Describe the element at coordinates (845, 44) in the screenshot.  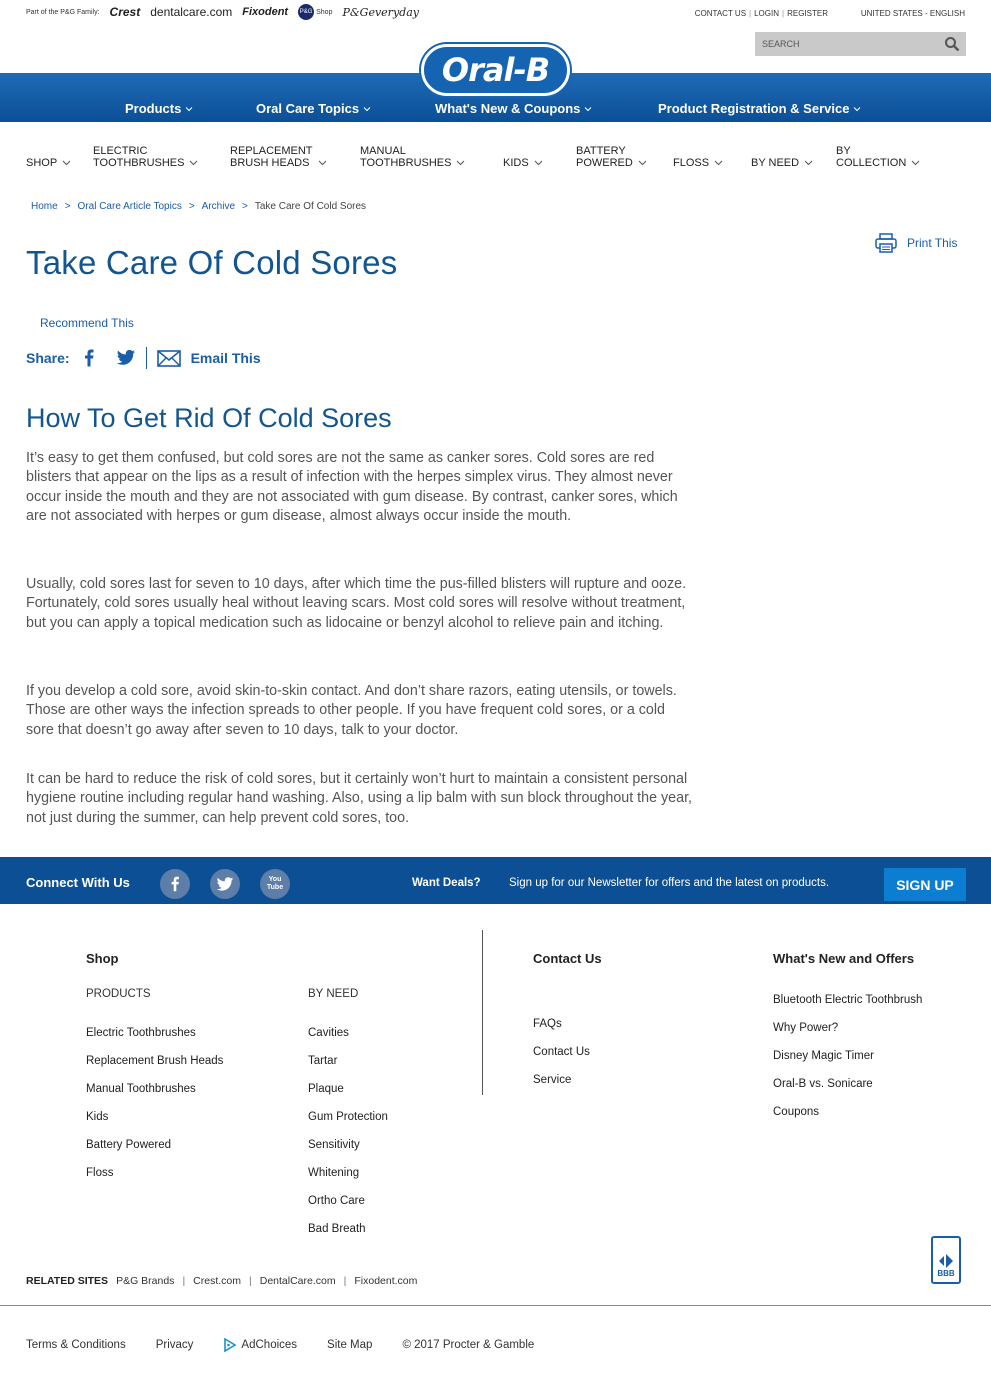
I see `search-input` at that location.